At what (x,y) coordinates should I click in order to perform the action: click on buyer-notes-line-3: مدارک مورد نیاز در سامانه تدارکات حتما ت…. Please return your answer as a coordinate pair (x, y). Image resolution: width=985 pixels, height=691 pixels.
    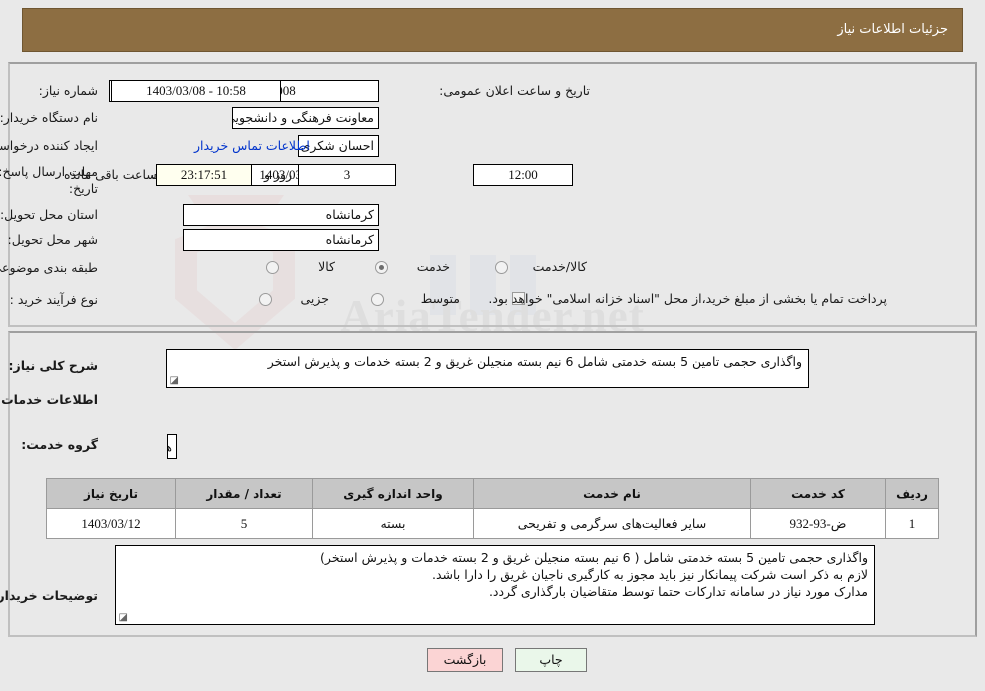
    Looking at the image, I should click on (678, 591).